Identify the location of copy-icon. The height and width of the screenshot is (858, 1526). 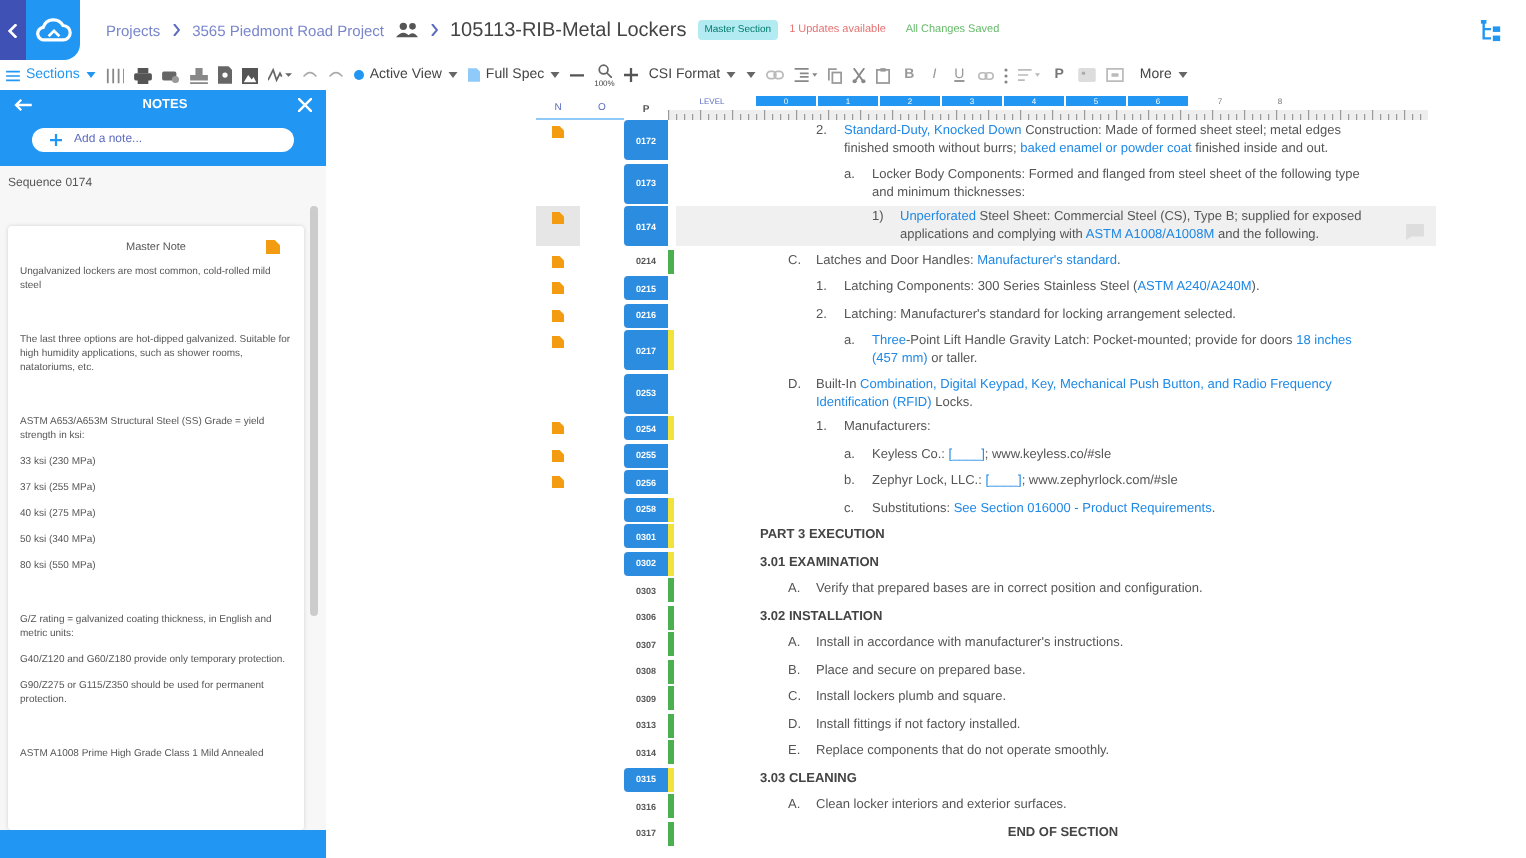
(835, 75).